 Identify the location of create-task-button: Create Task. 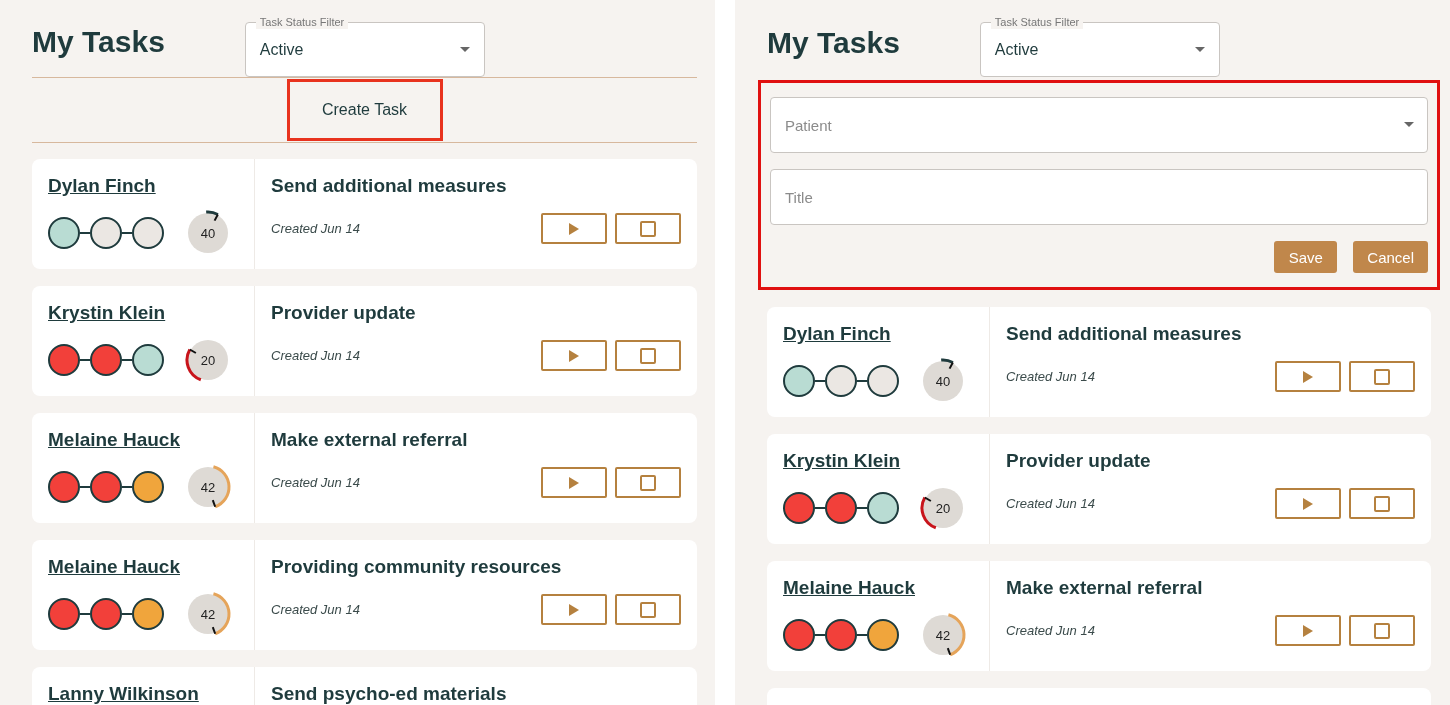
(364, 110).